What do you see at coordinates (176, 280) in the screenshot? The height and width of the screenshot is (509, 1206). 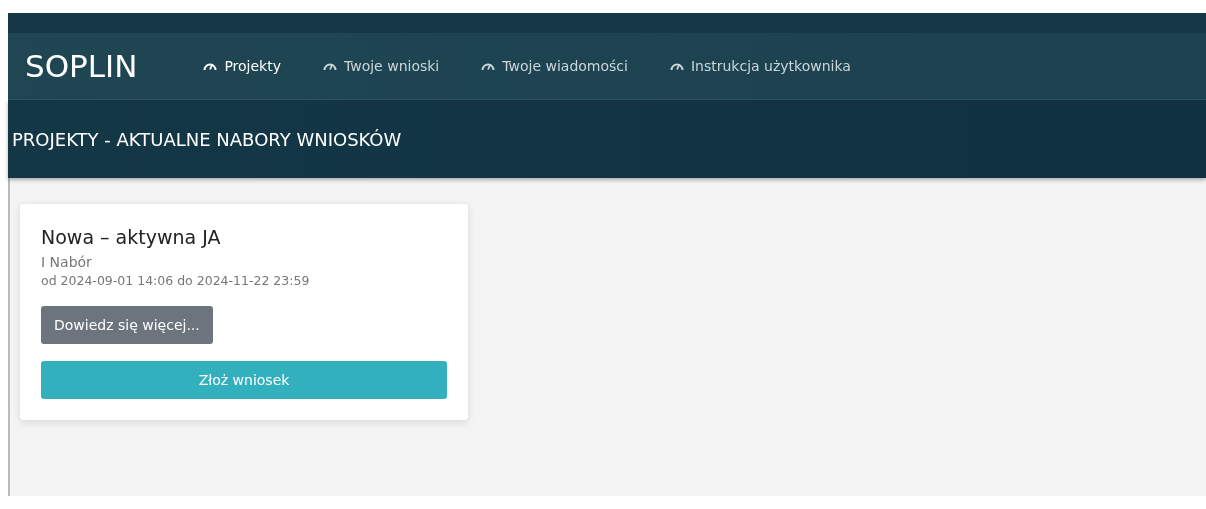 I see `date-range: od 2024-09-01 14:06 do 2024-11-22 23:59` at bounding box center [176, 280].